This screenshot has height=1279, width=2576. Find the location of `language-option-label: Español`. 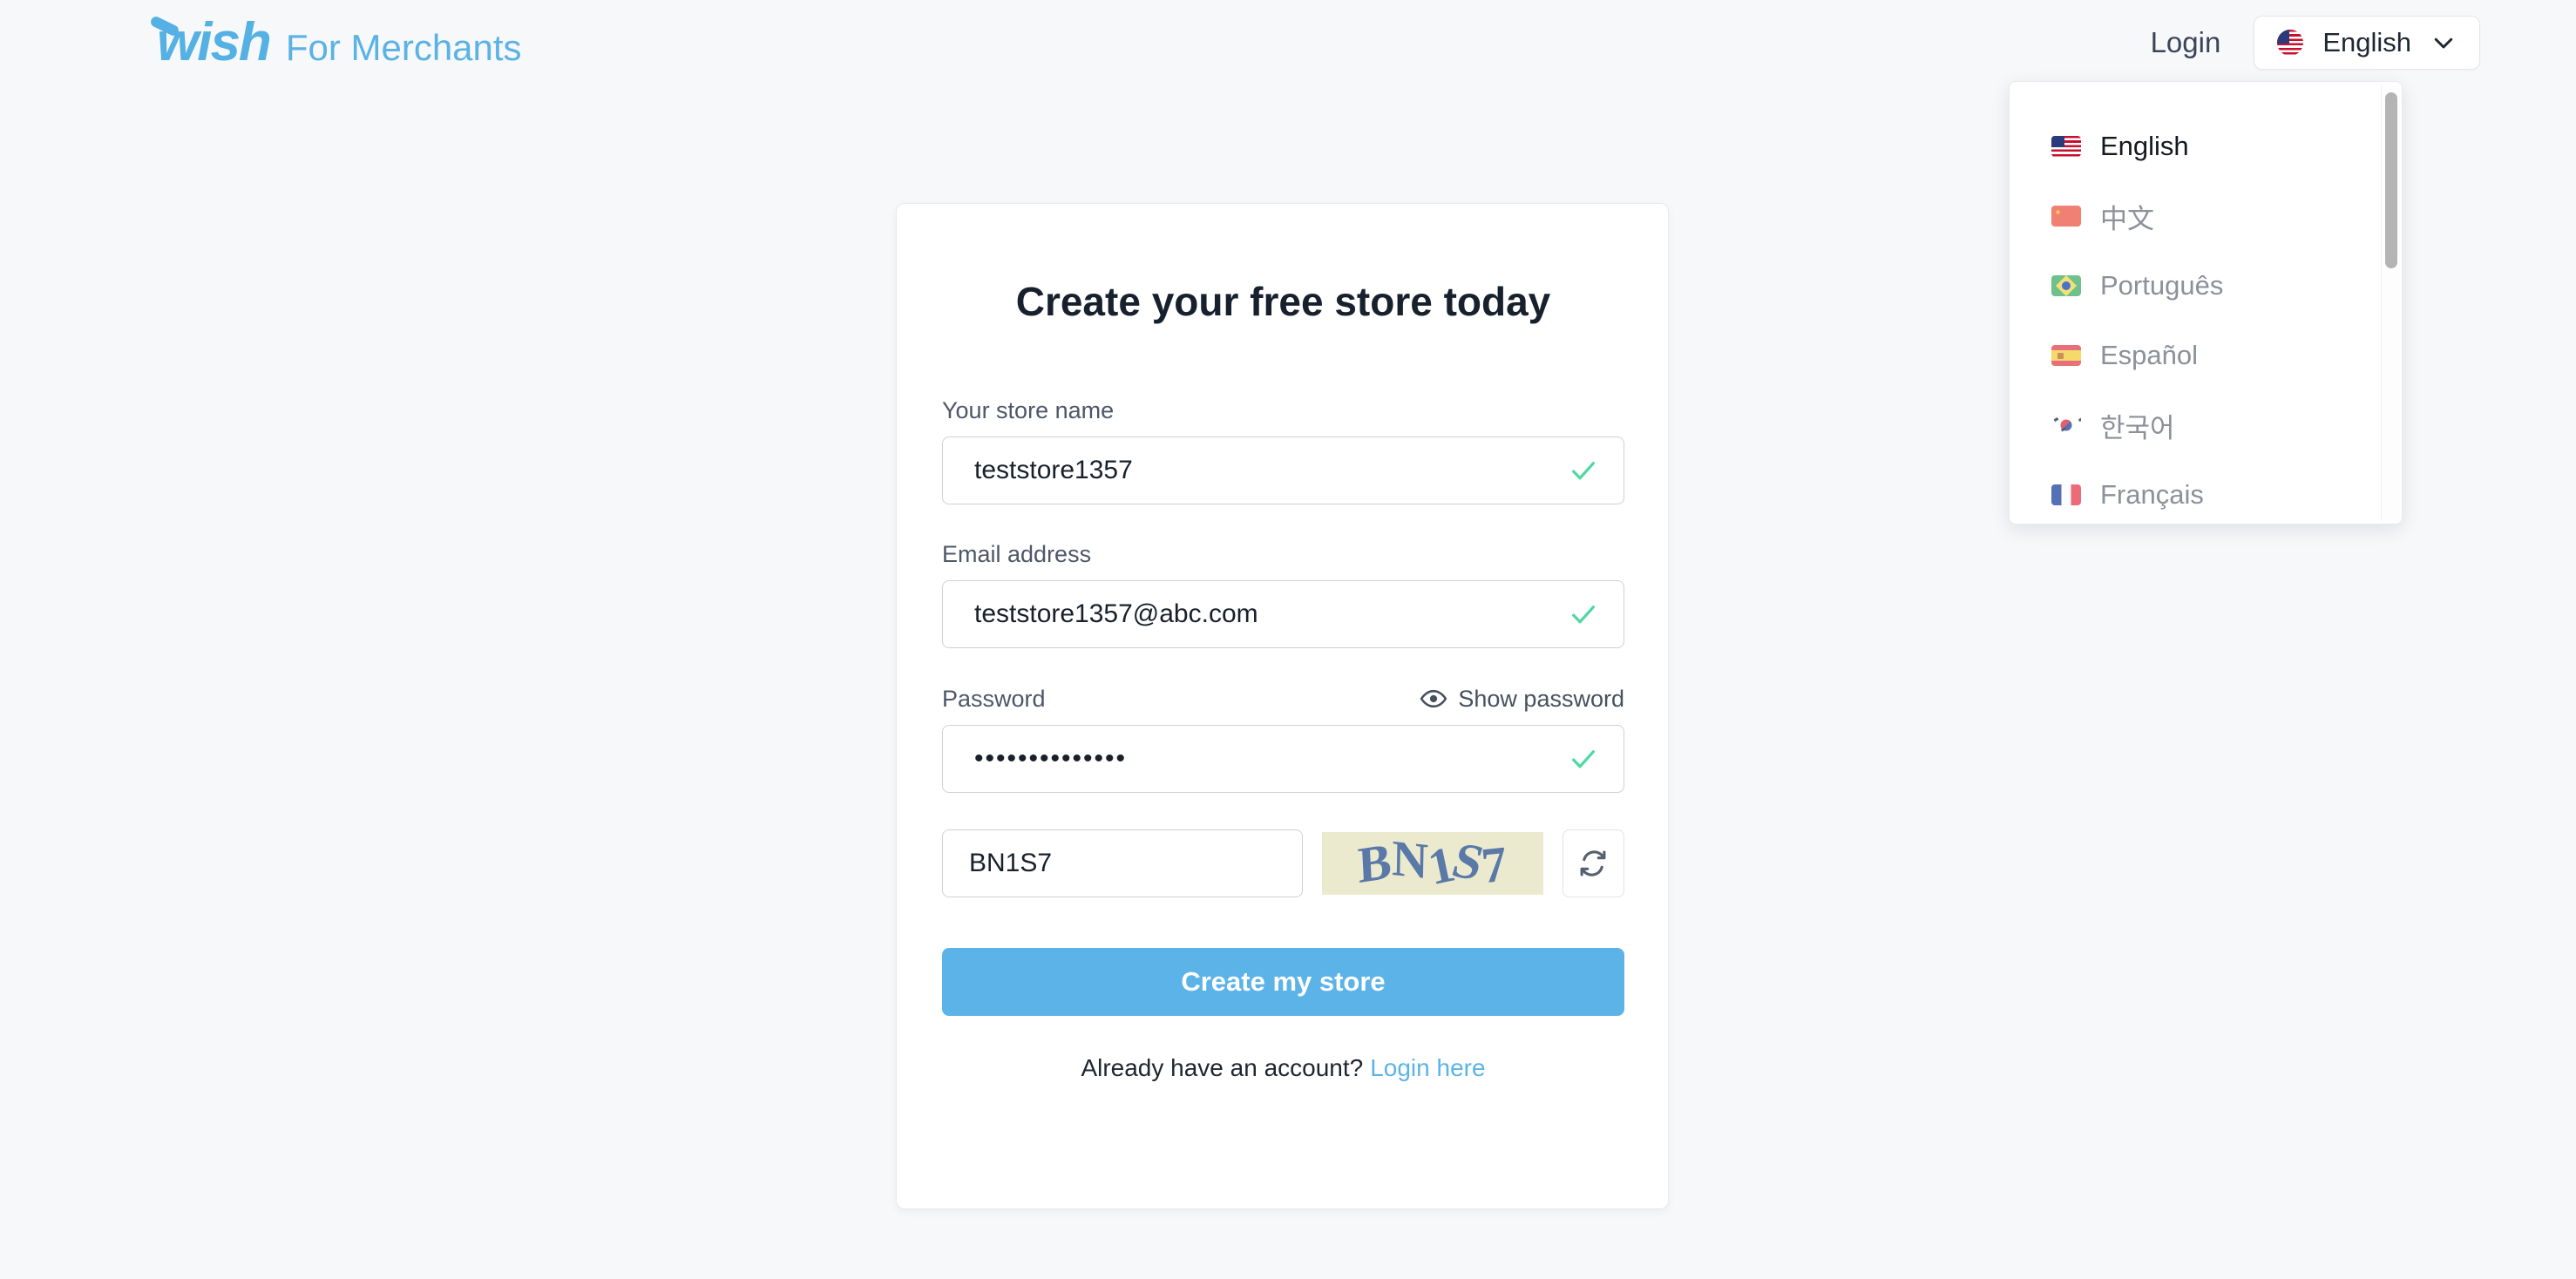

language-option-label: Español is located at coordinates (2150, 355).